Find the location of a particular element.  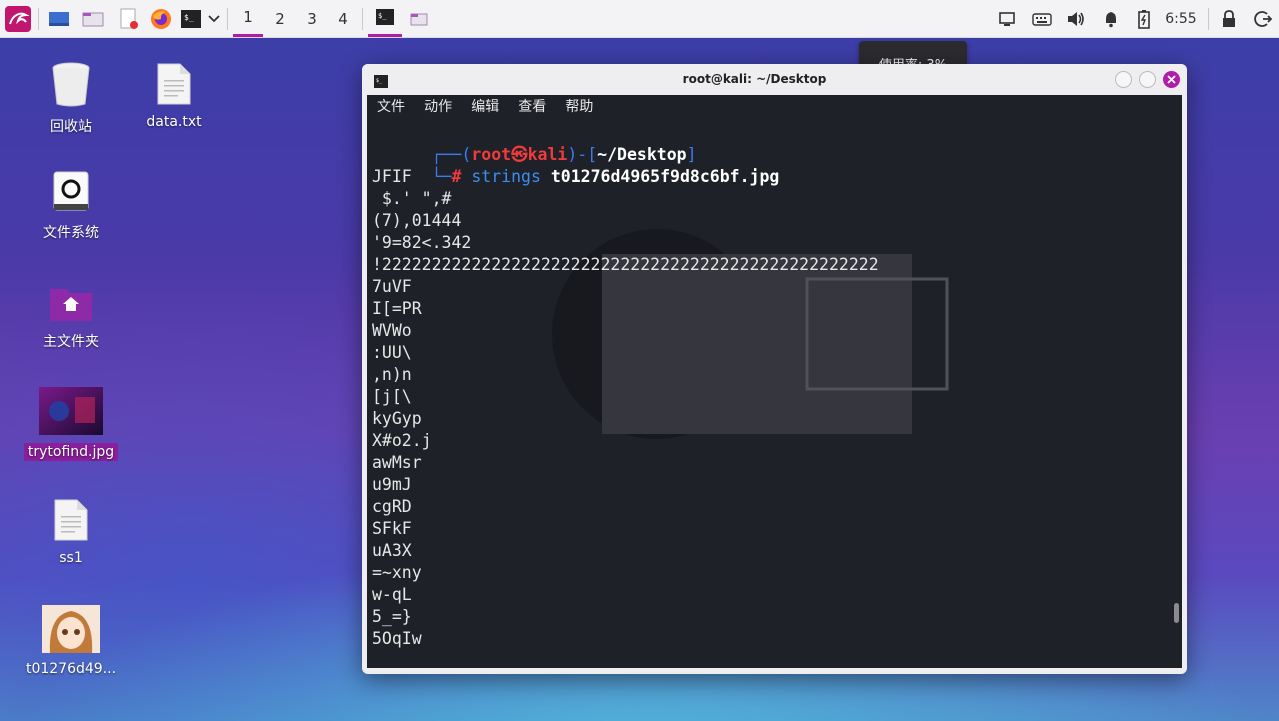

output-line: w-qL is located at coordinates (392, 594).